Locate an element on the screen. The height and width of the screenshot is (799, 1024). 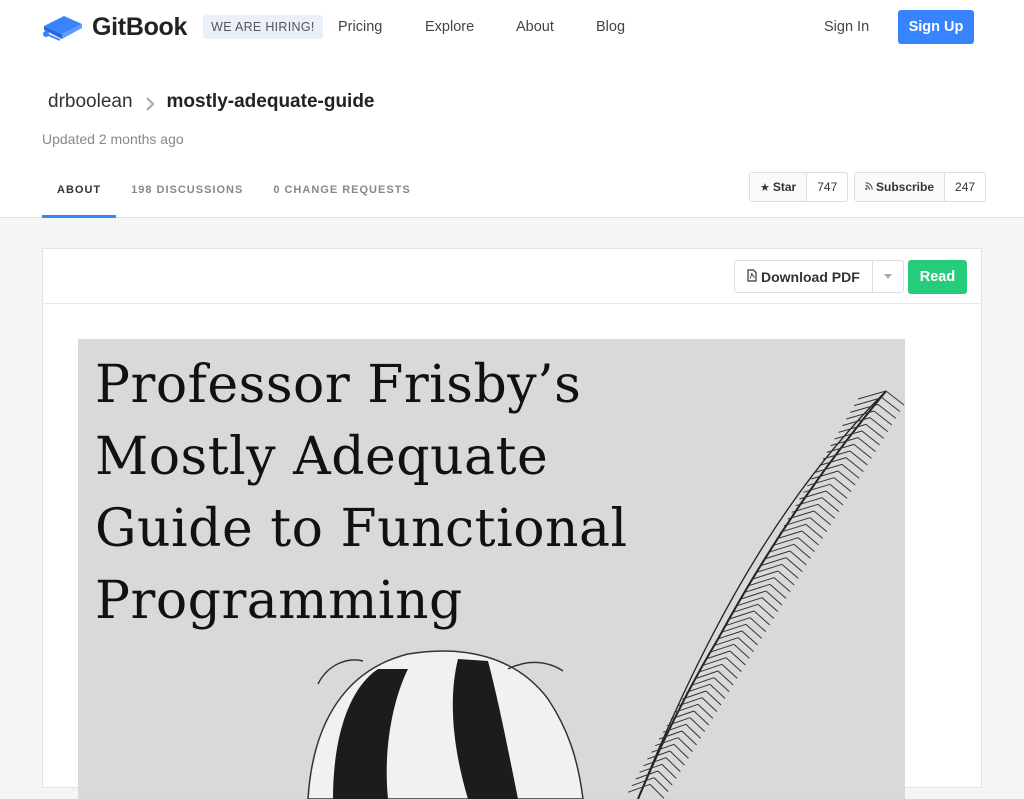
brand-name: GitBook is located at coordinates (140, 26).